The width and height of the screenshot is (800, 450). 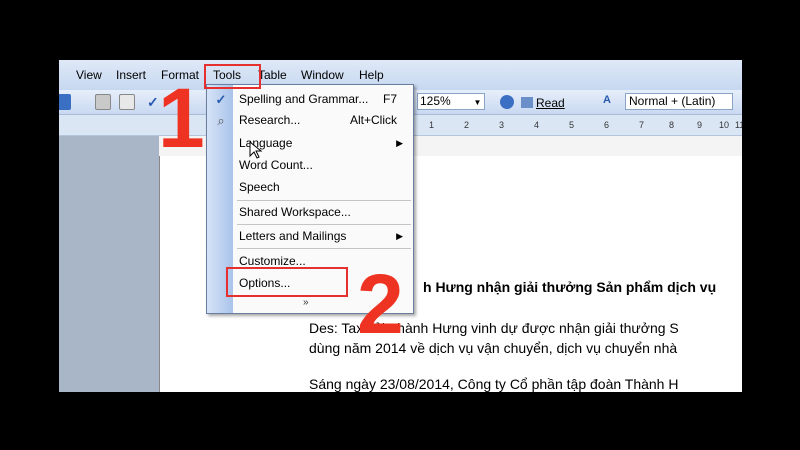 I want to click on spellcheck-icon: ✓, so click(x=221, y=99).